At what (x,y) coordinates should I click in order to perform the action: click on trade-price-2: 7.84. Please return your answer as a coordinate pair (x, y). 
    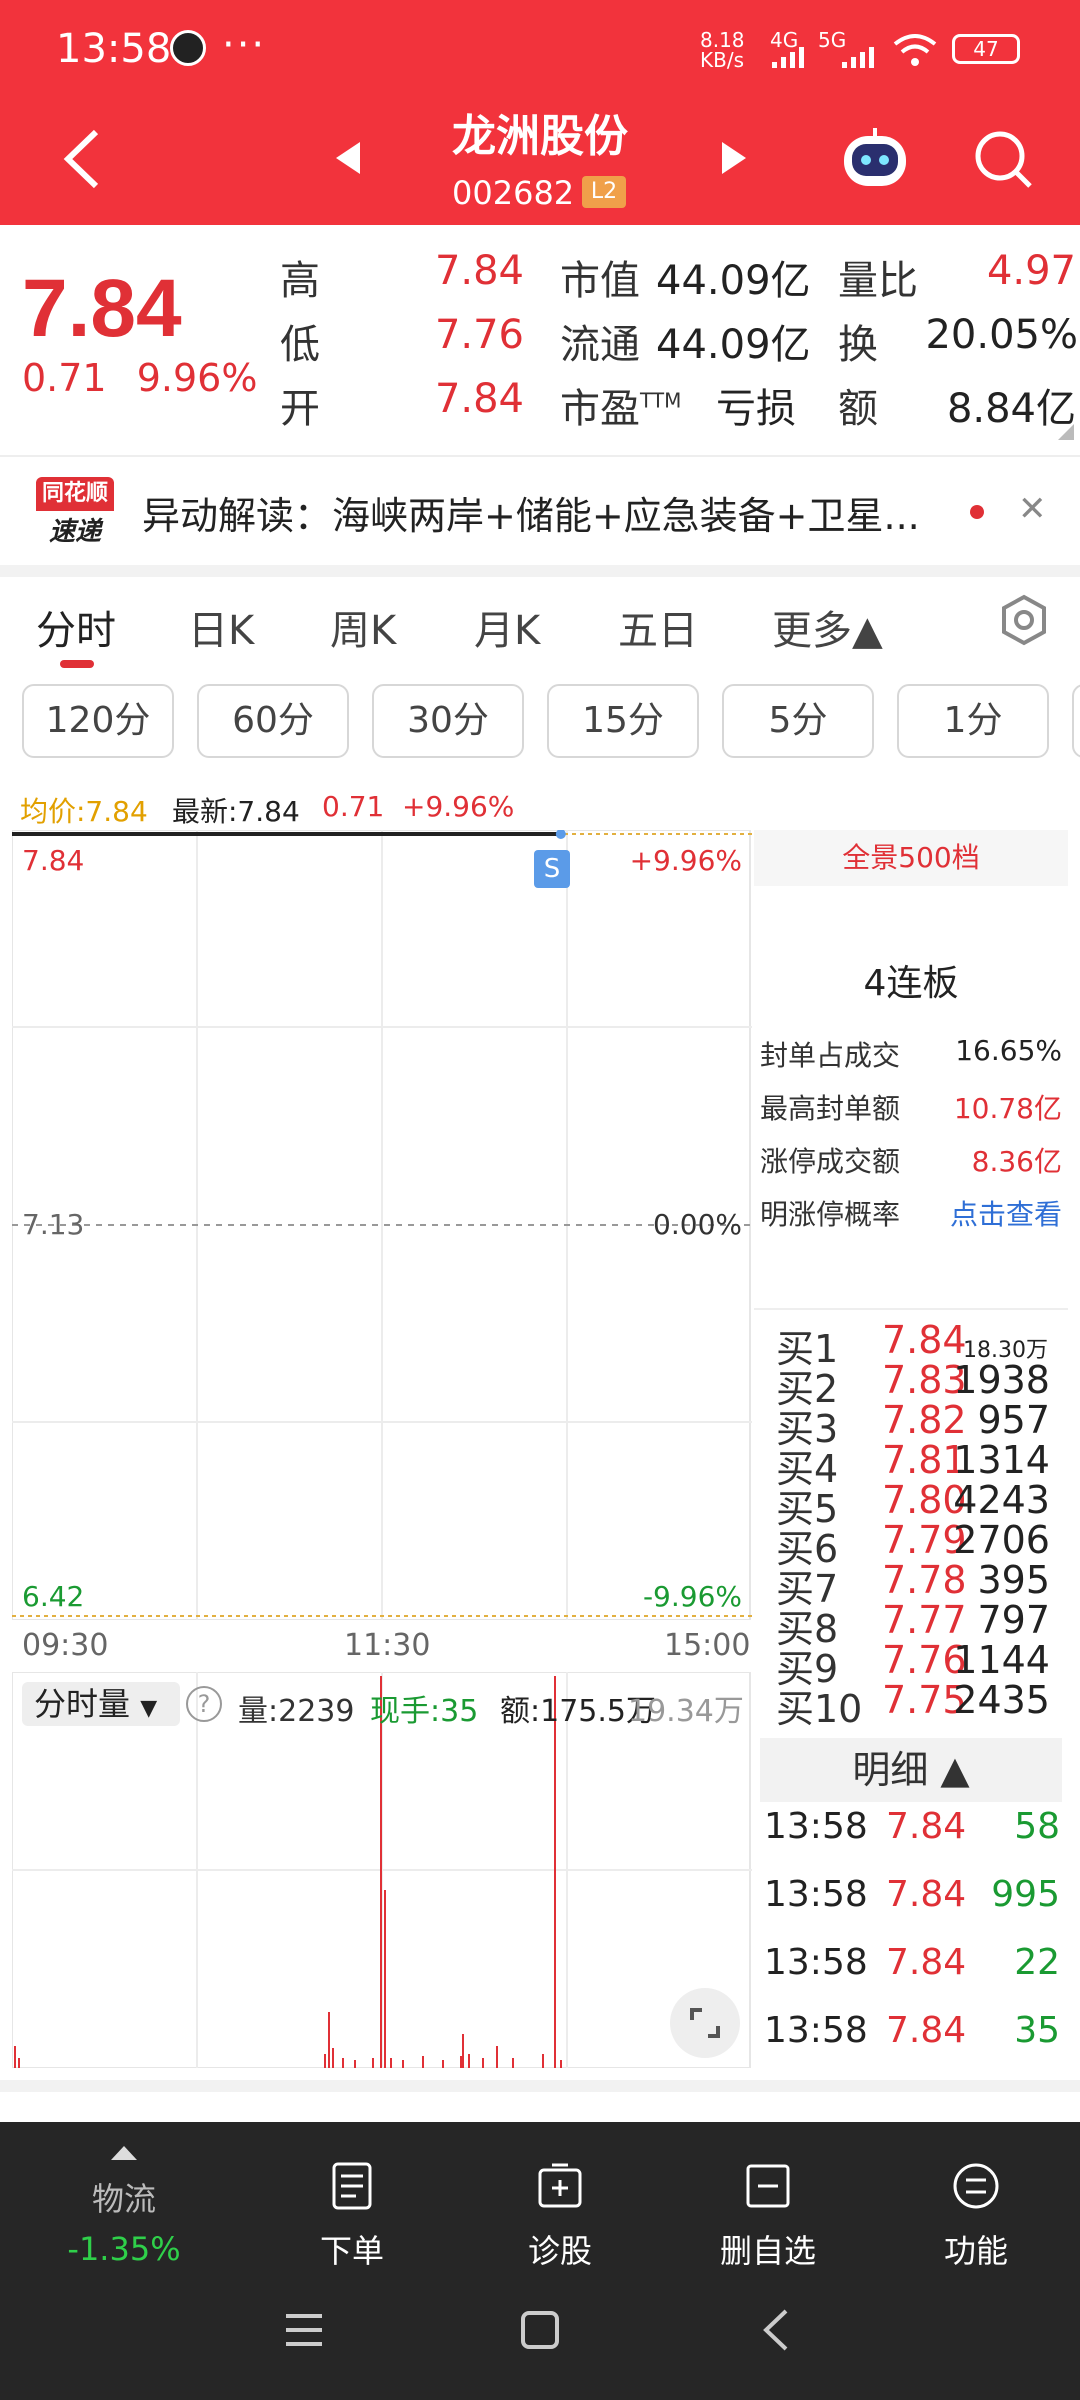
    Looking at the image, I should click on (926, 1962).